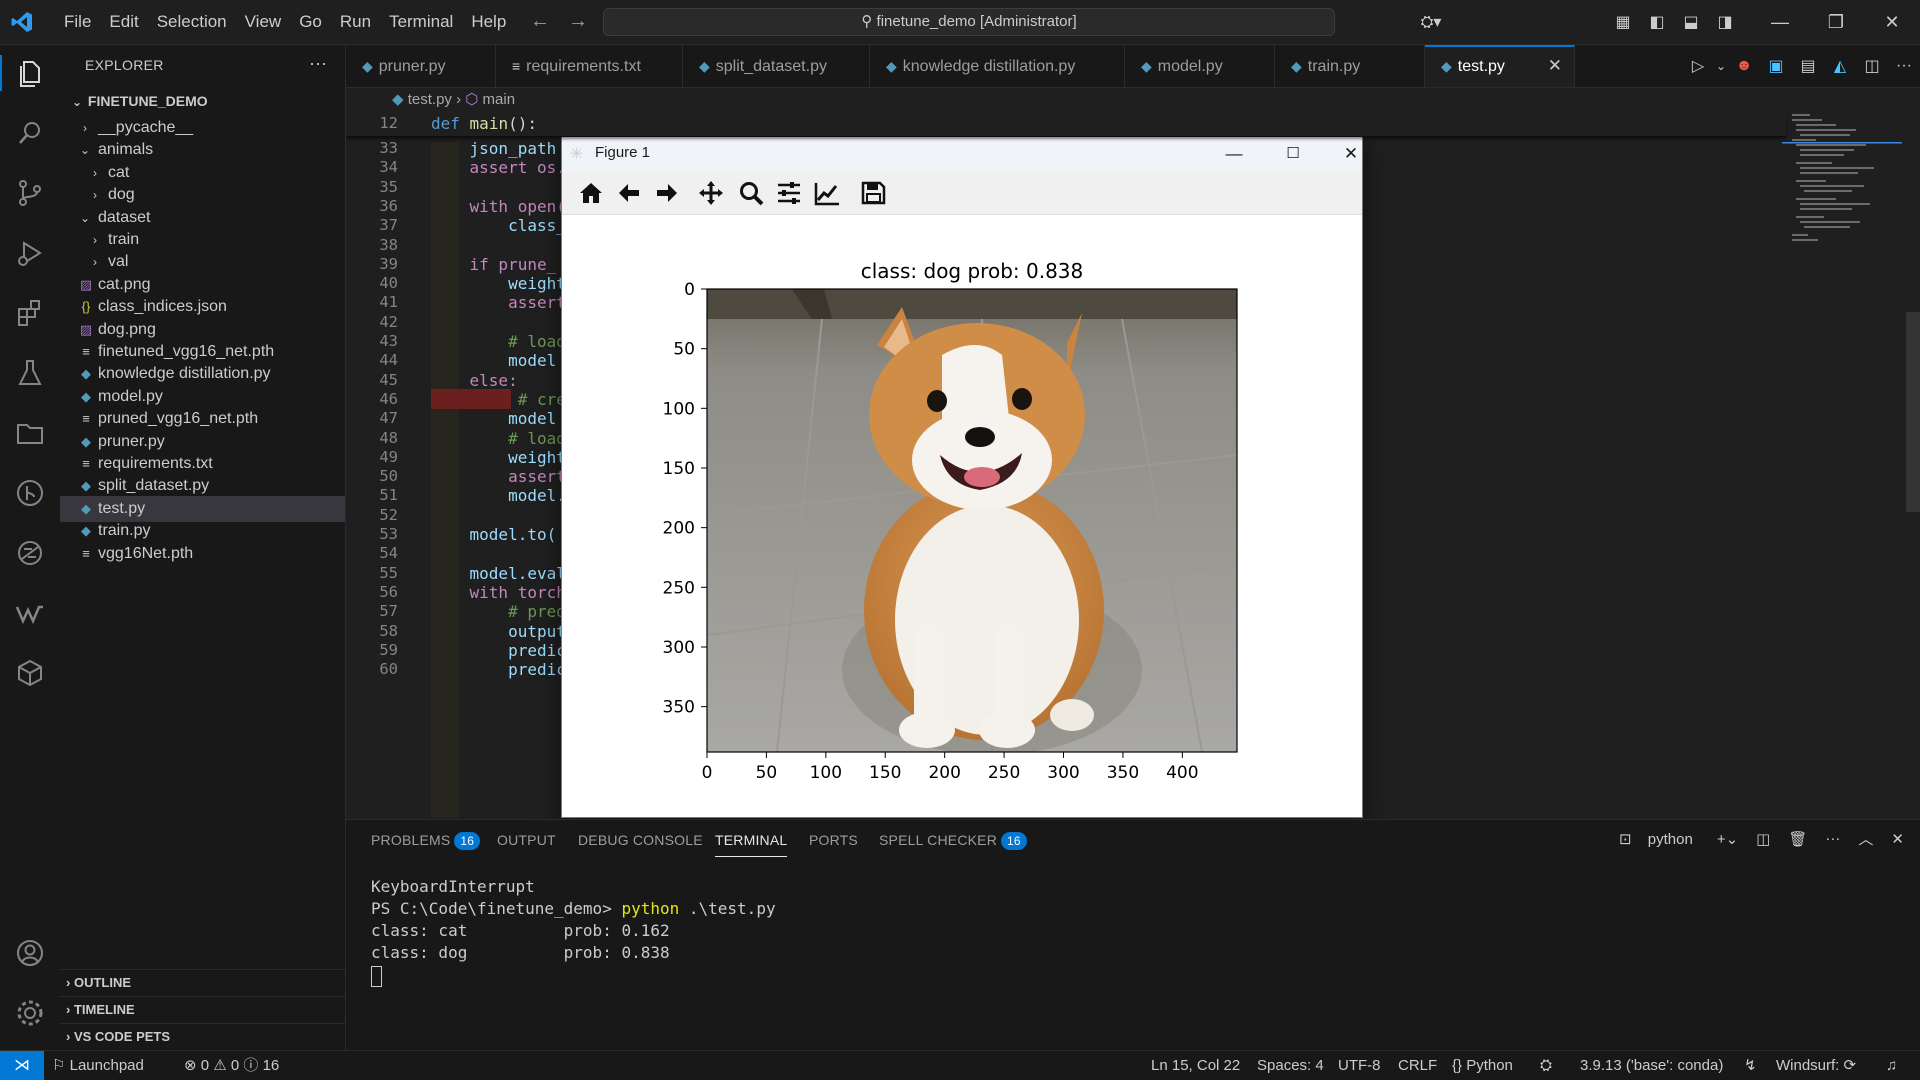 The height and width of the screenshot is (1080, 1920). I want to click on command-center: ⚲ finetune_demo [Administrator], so click(969, 22).